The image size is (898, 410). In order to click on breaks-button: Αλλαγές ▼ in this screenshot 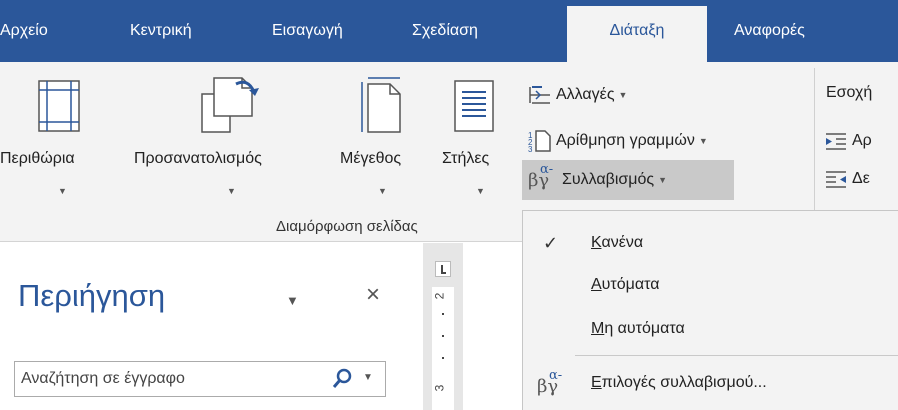, I will do `click(577, 95)`.